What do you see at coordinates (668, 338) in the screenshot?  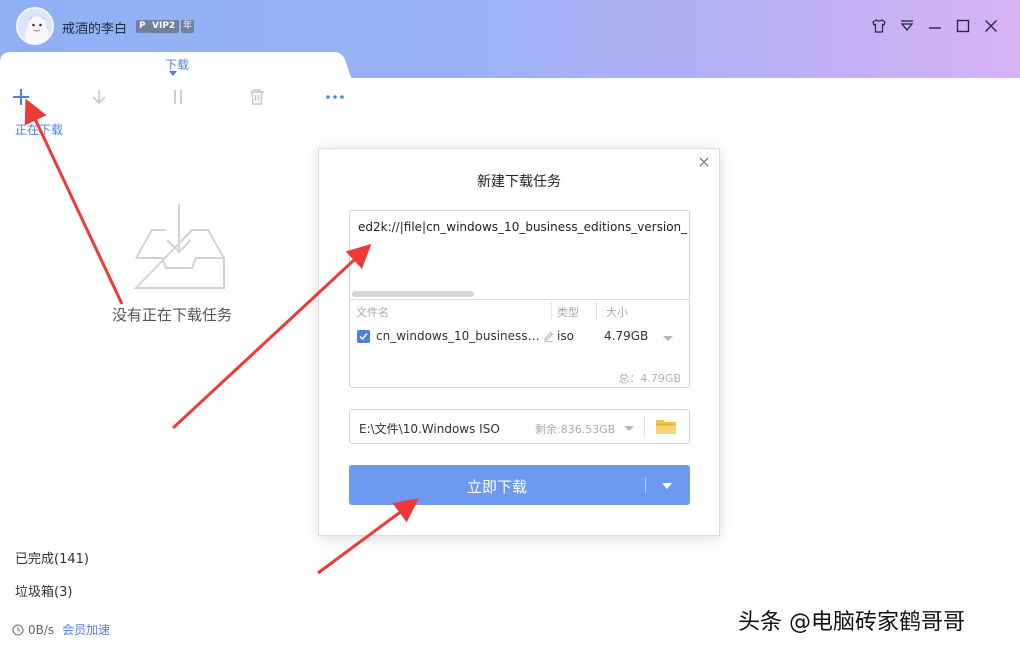 I see `file-expand-caret-icon` at bounding box center [668, 338].